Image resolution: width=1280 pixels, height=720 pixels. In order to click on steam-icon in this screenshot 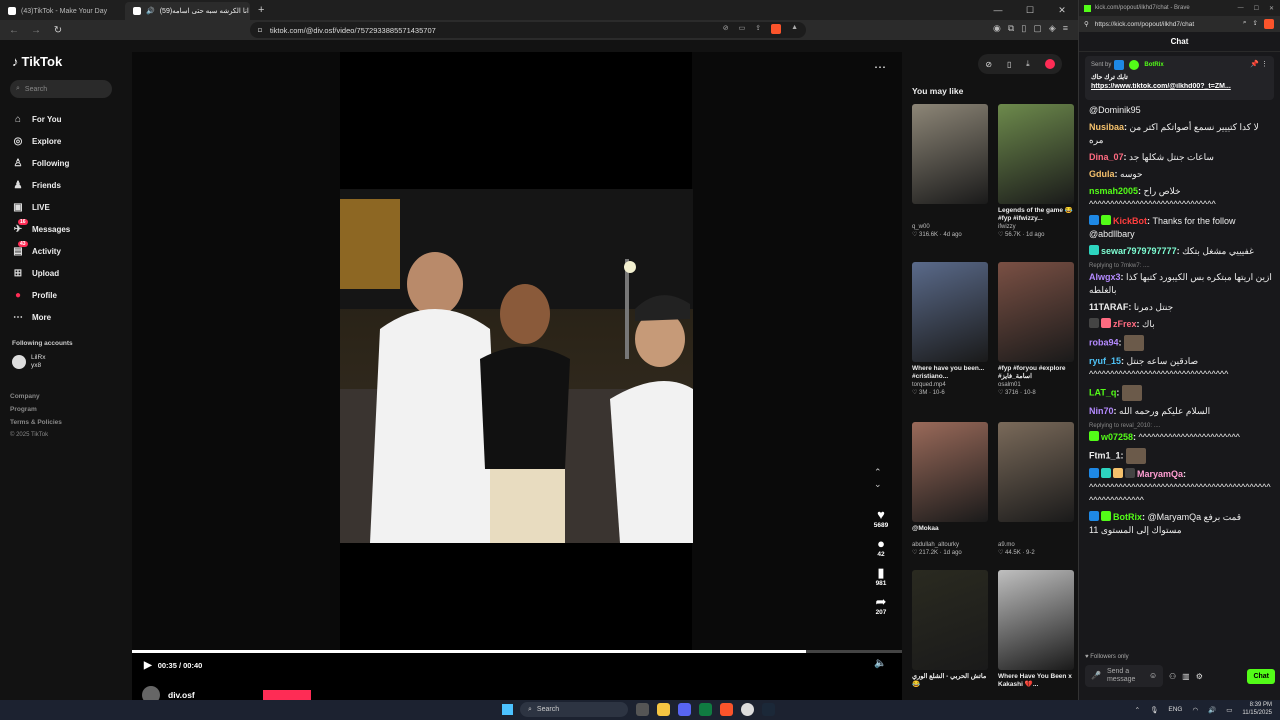, I will do `click(768, 709)`.